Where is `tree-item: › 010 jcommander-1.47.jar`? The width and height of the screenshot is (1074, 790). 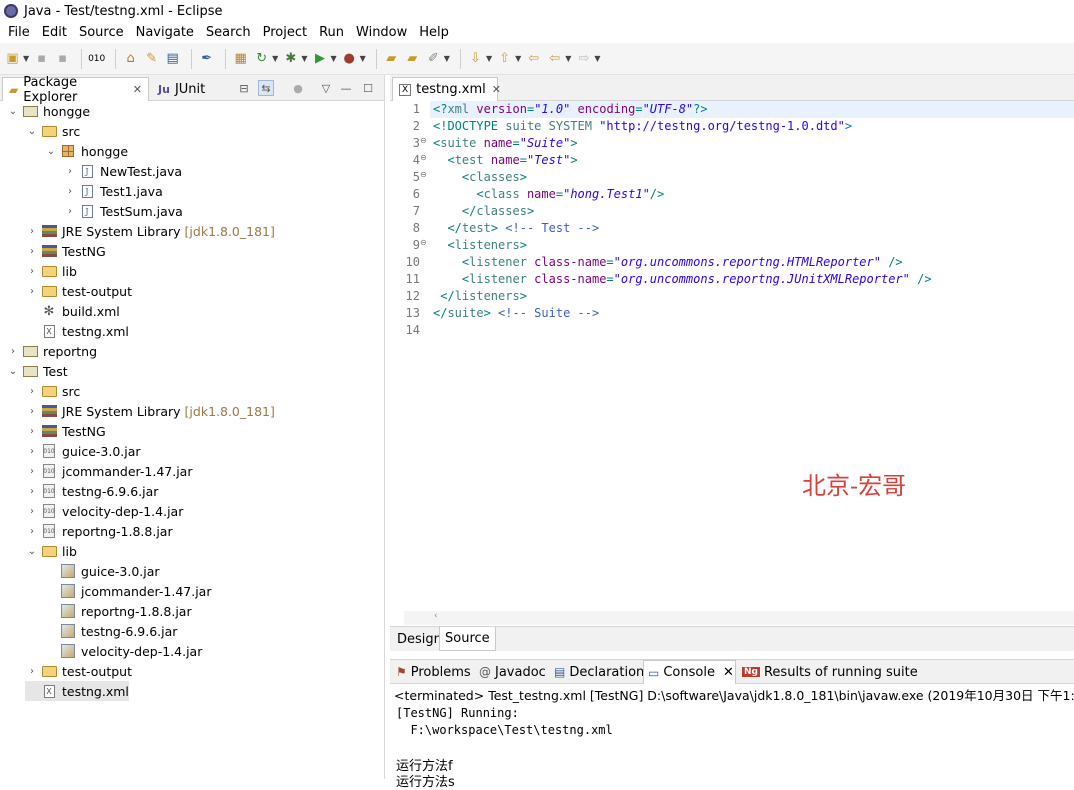
tree-item: › 010 jcommander-1.47.jar is located at coordinates (108, 471).